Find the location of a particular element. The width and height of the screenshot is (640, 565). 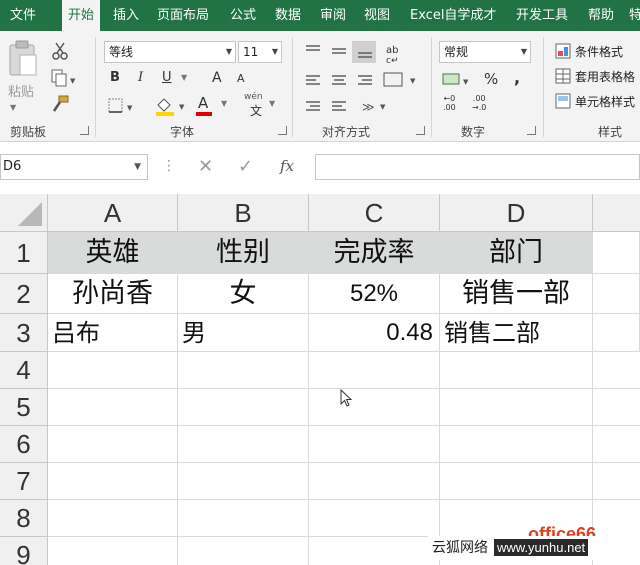

formula-bar: D6 ▼ ⋮ ✕ ✓ fx is located at coordinates (320, 168).